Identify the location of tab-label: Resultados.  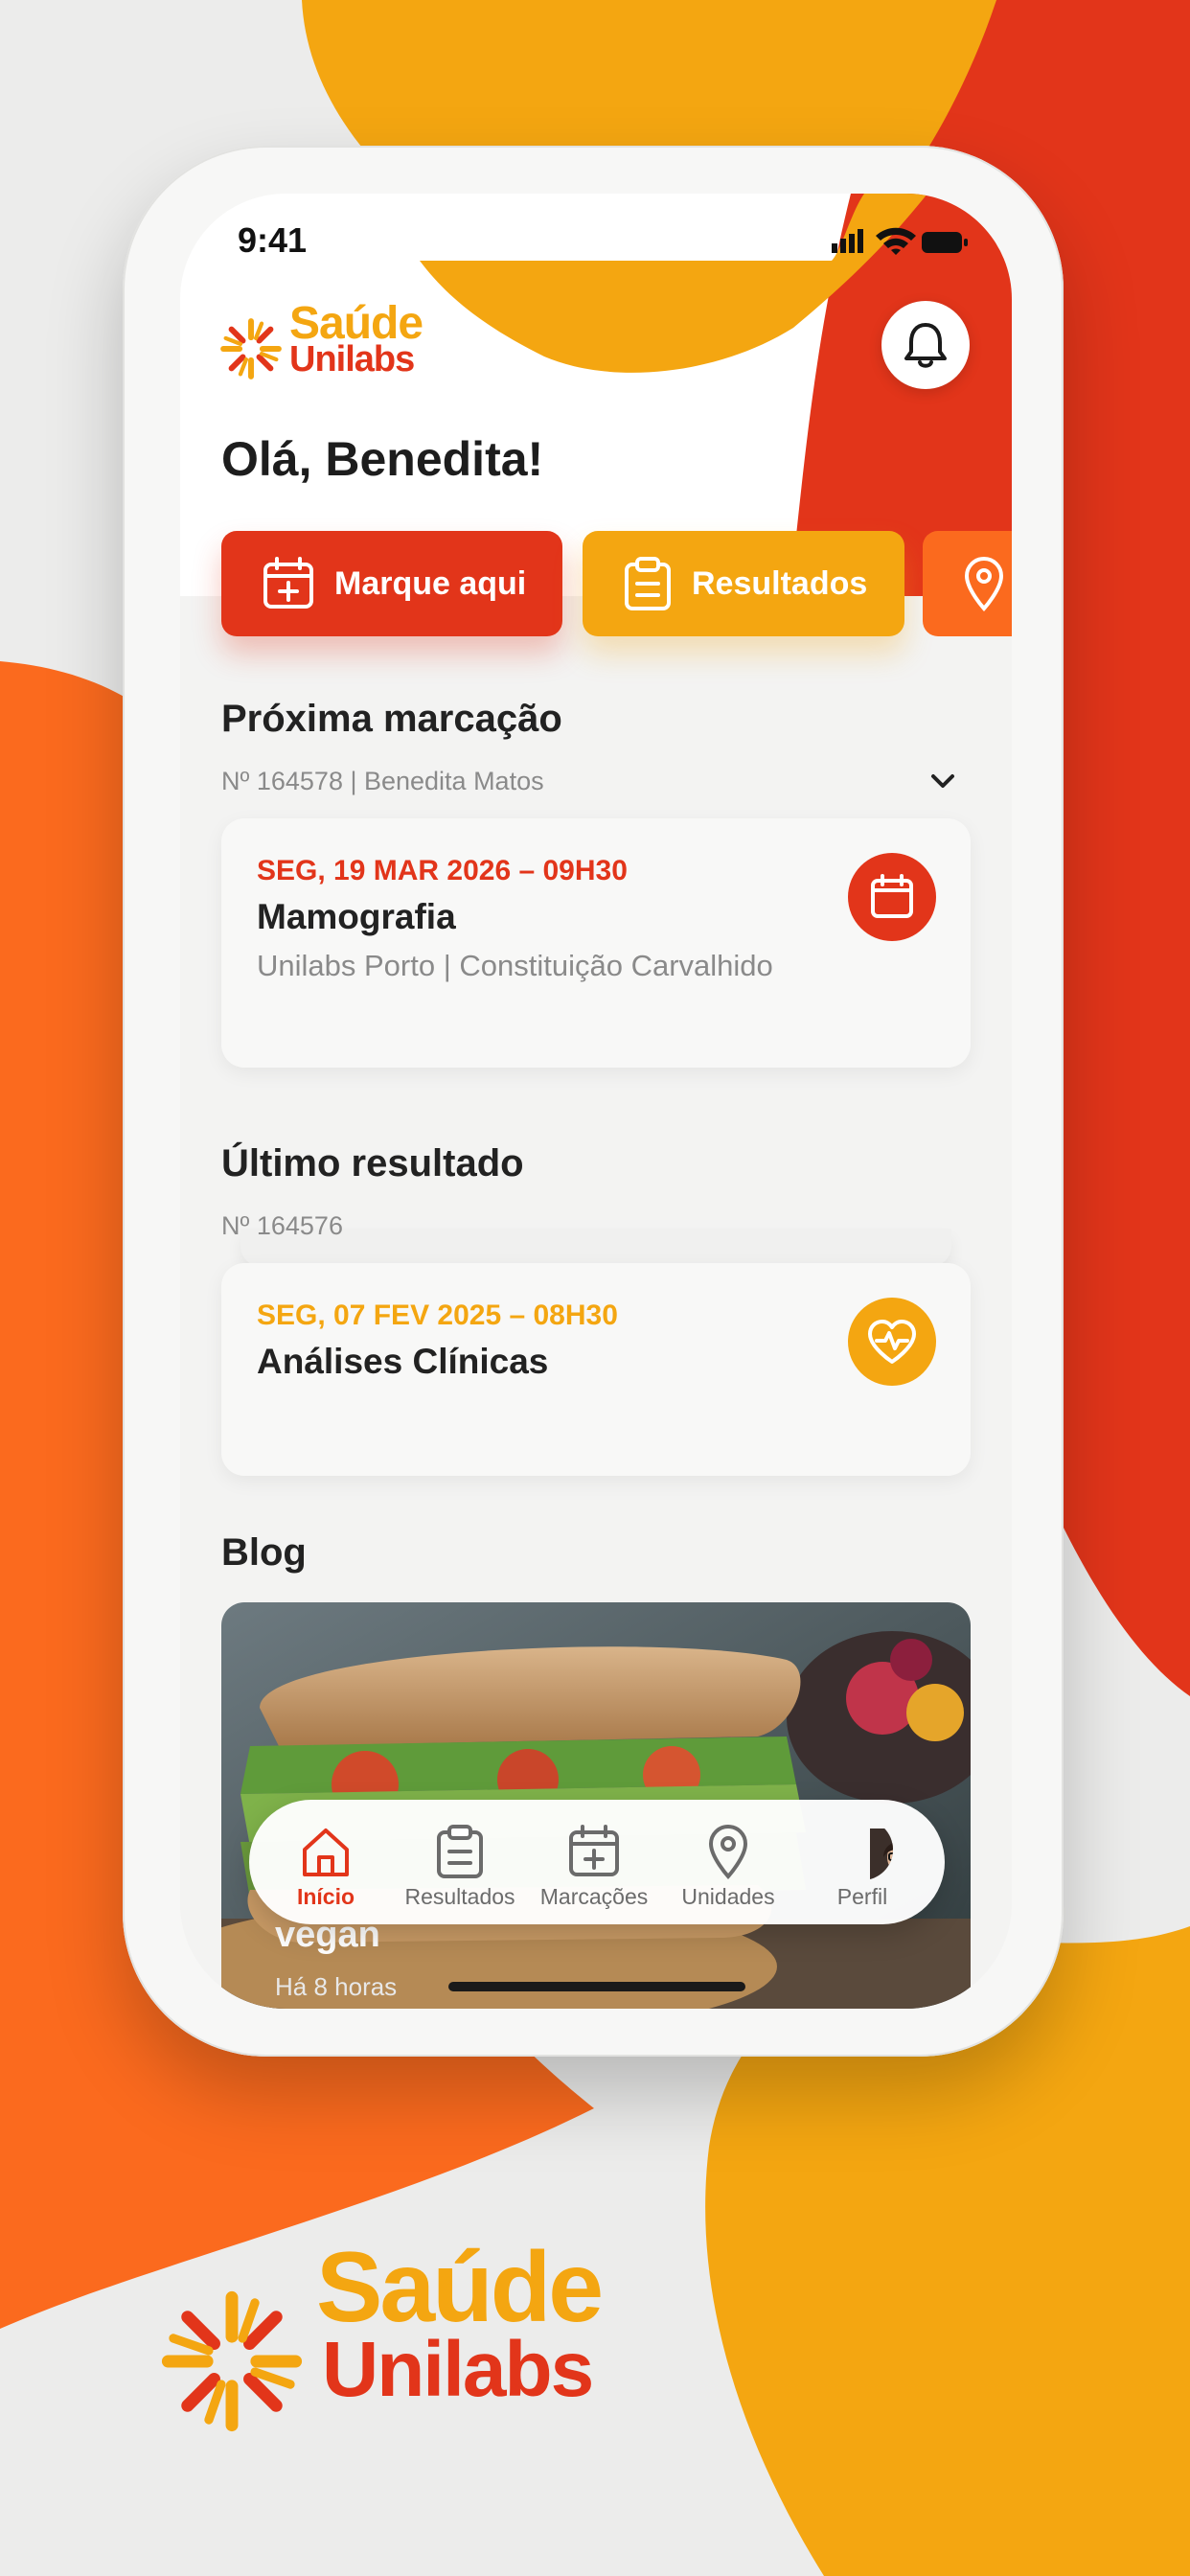
(460, 1896).